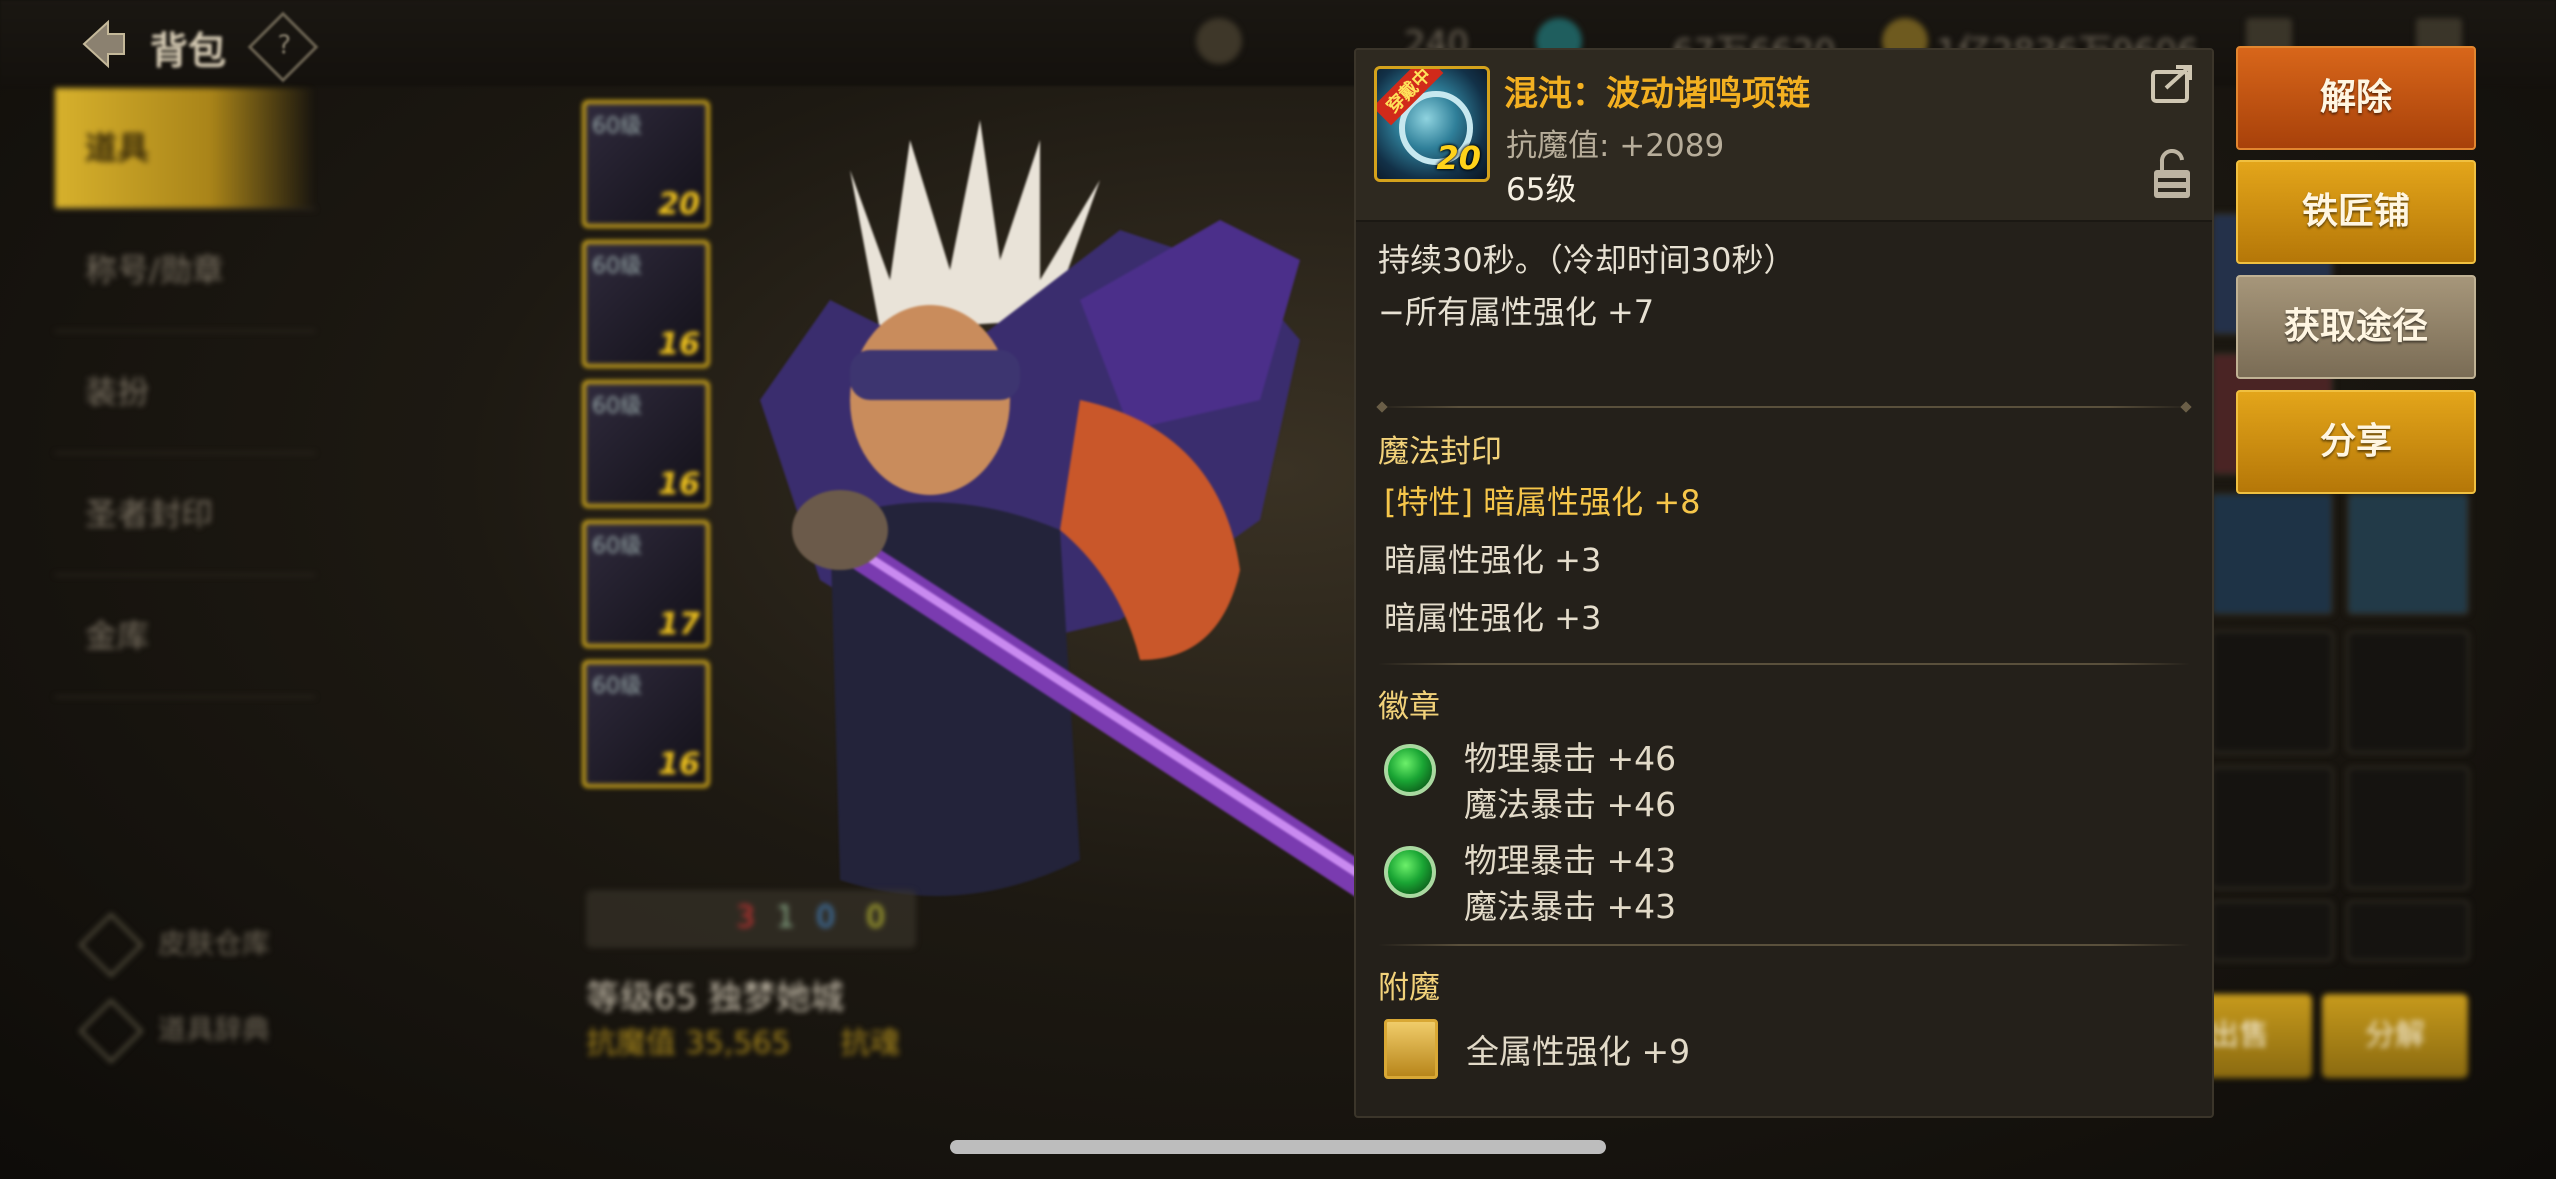 The image size is (2556, 1179). Describe the element at coordinates (1409, 707) in the screenshot. I see `emblem-title: 徽章` at that location.